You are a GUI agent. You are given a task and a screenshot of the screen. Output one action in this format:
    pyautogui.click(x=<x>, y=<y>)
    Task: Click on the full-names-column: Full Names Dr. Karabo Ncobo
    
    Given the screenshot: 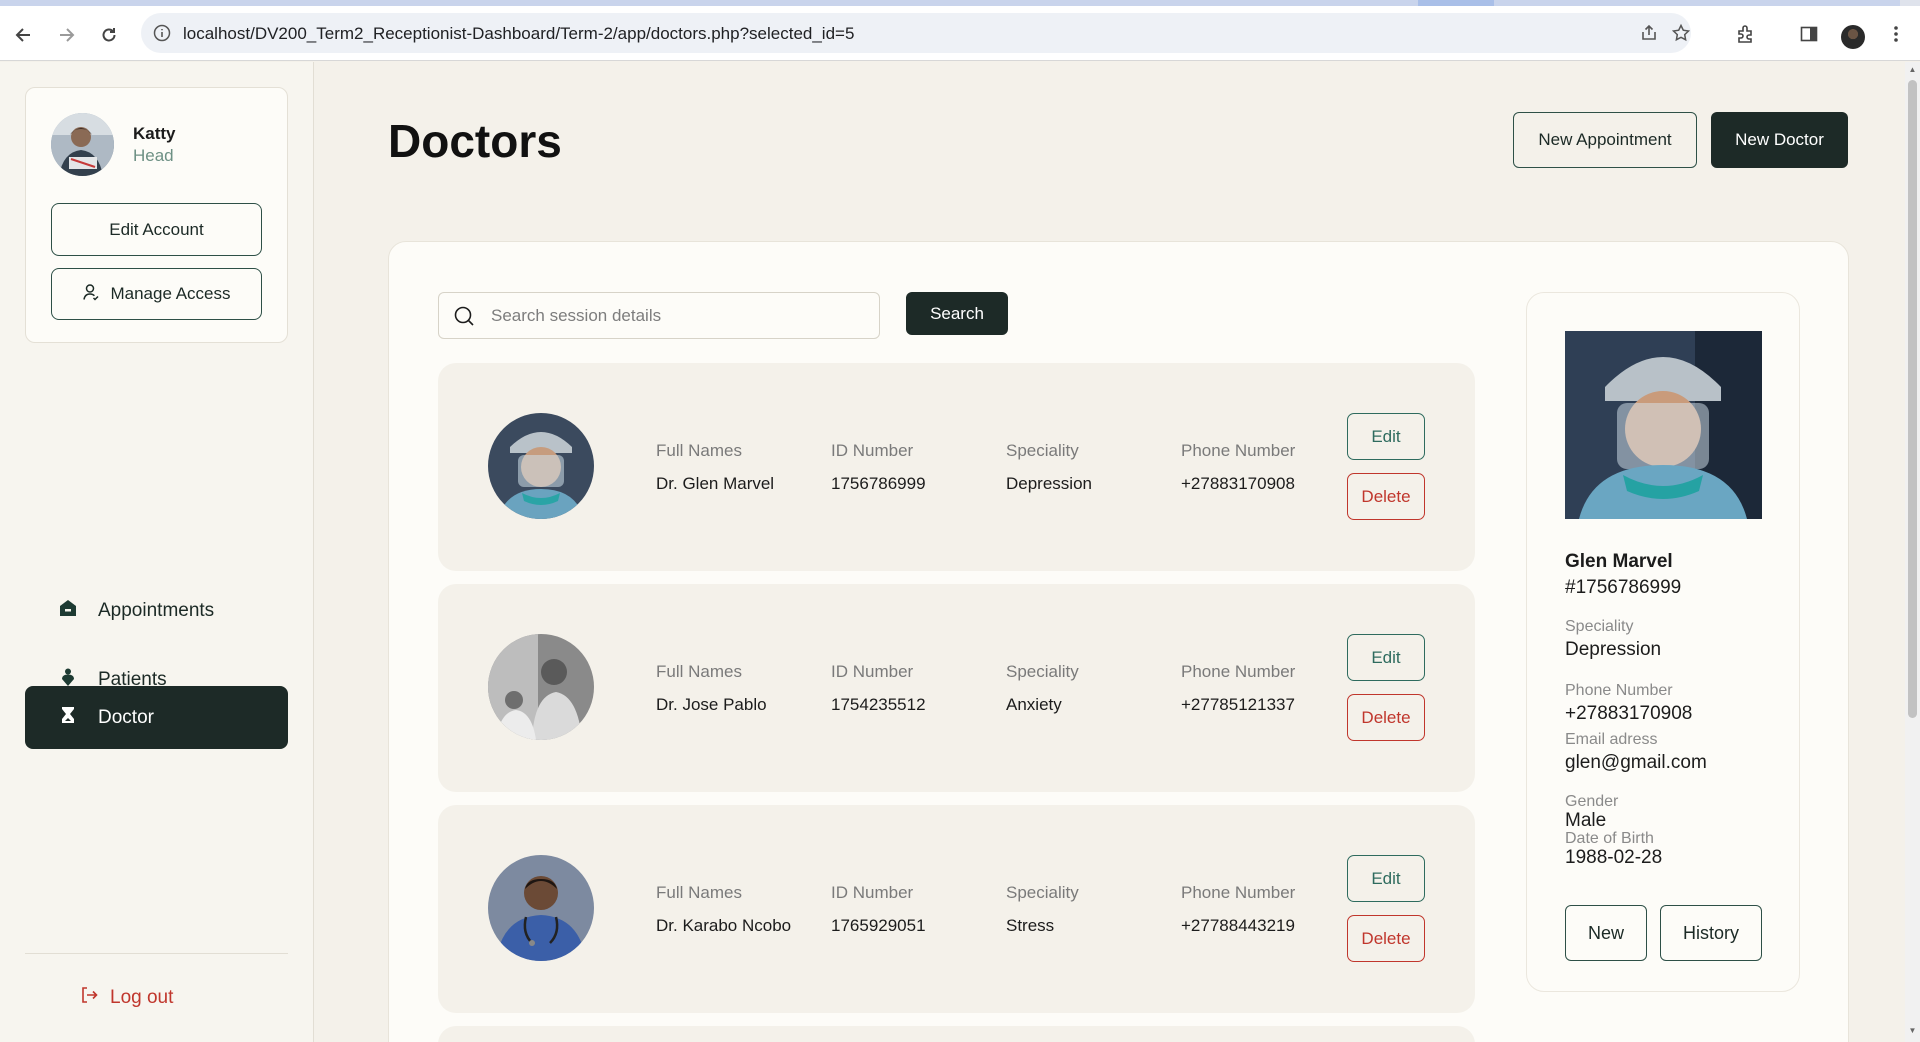 What is the action you would take?
    pyautogui.click(x=723, y=909)
    